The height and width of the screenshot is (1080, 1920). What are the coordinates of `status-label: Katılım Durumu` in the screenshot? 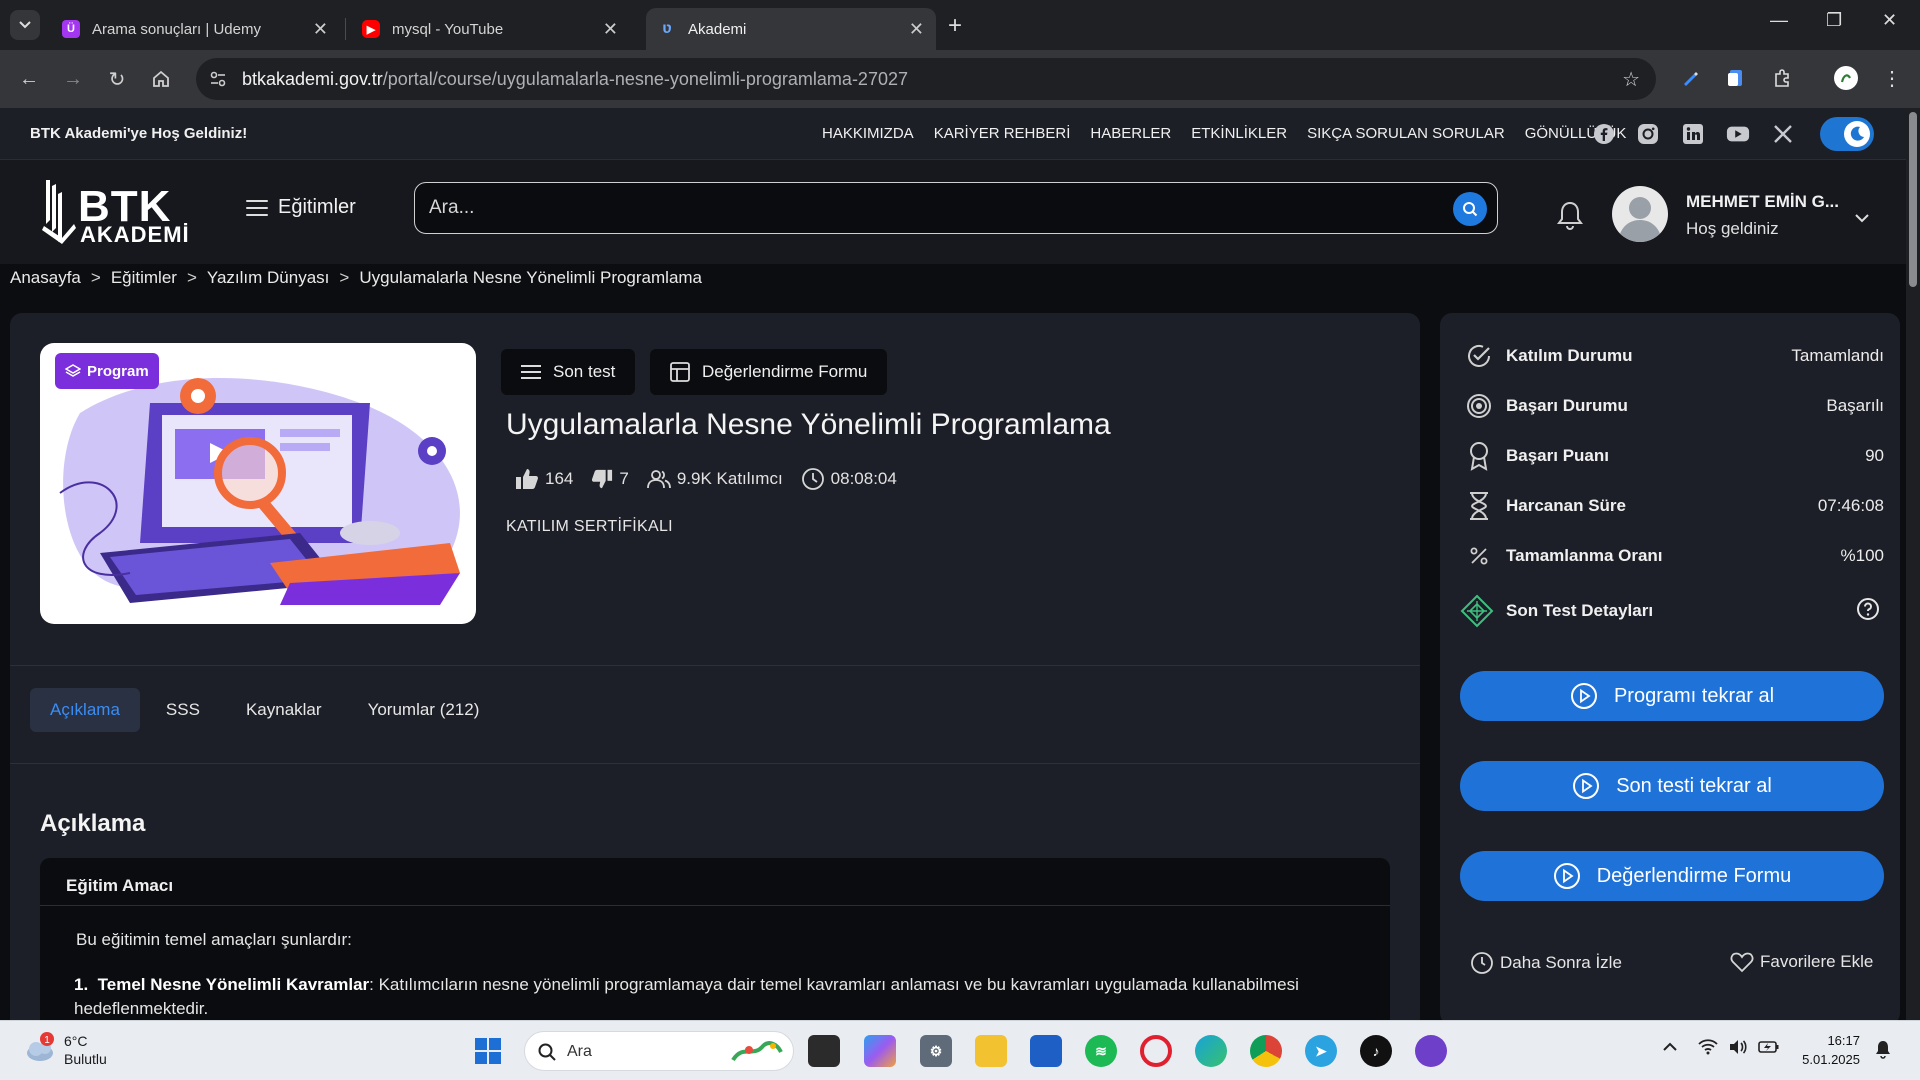 It's located at (1569, 355).